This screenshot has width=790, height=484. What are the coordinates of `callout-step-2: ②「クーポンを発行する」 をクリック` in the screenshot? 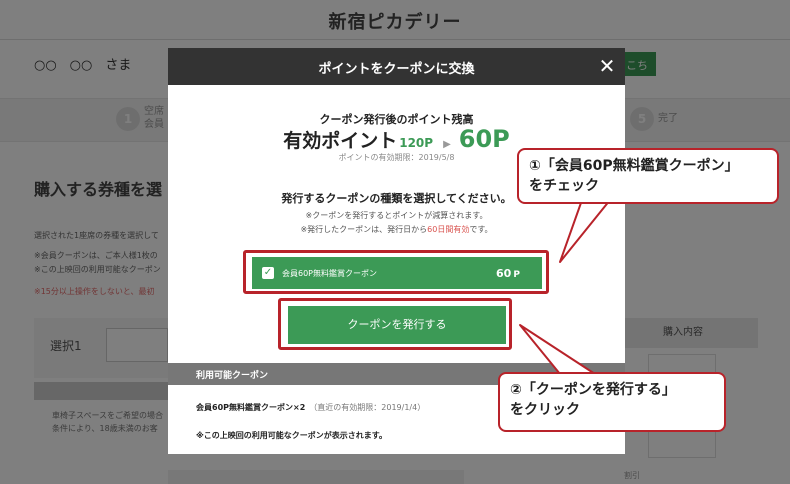 It's located at (612, 402).